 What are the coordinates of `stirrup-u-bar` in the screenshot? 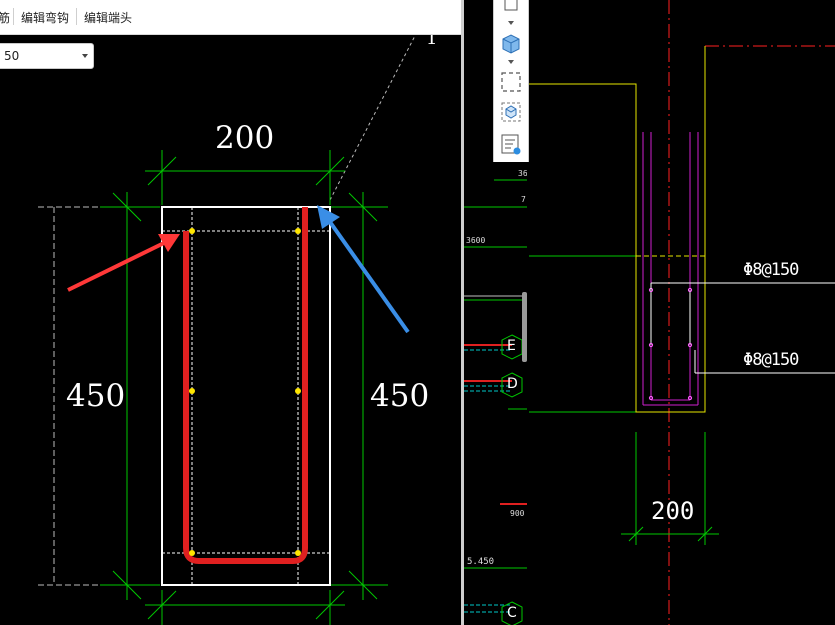 It's located at (245, 385).